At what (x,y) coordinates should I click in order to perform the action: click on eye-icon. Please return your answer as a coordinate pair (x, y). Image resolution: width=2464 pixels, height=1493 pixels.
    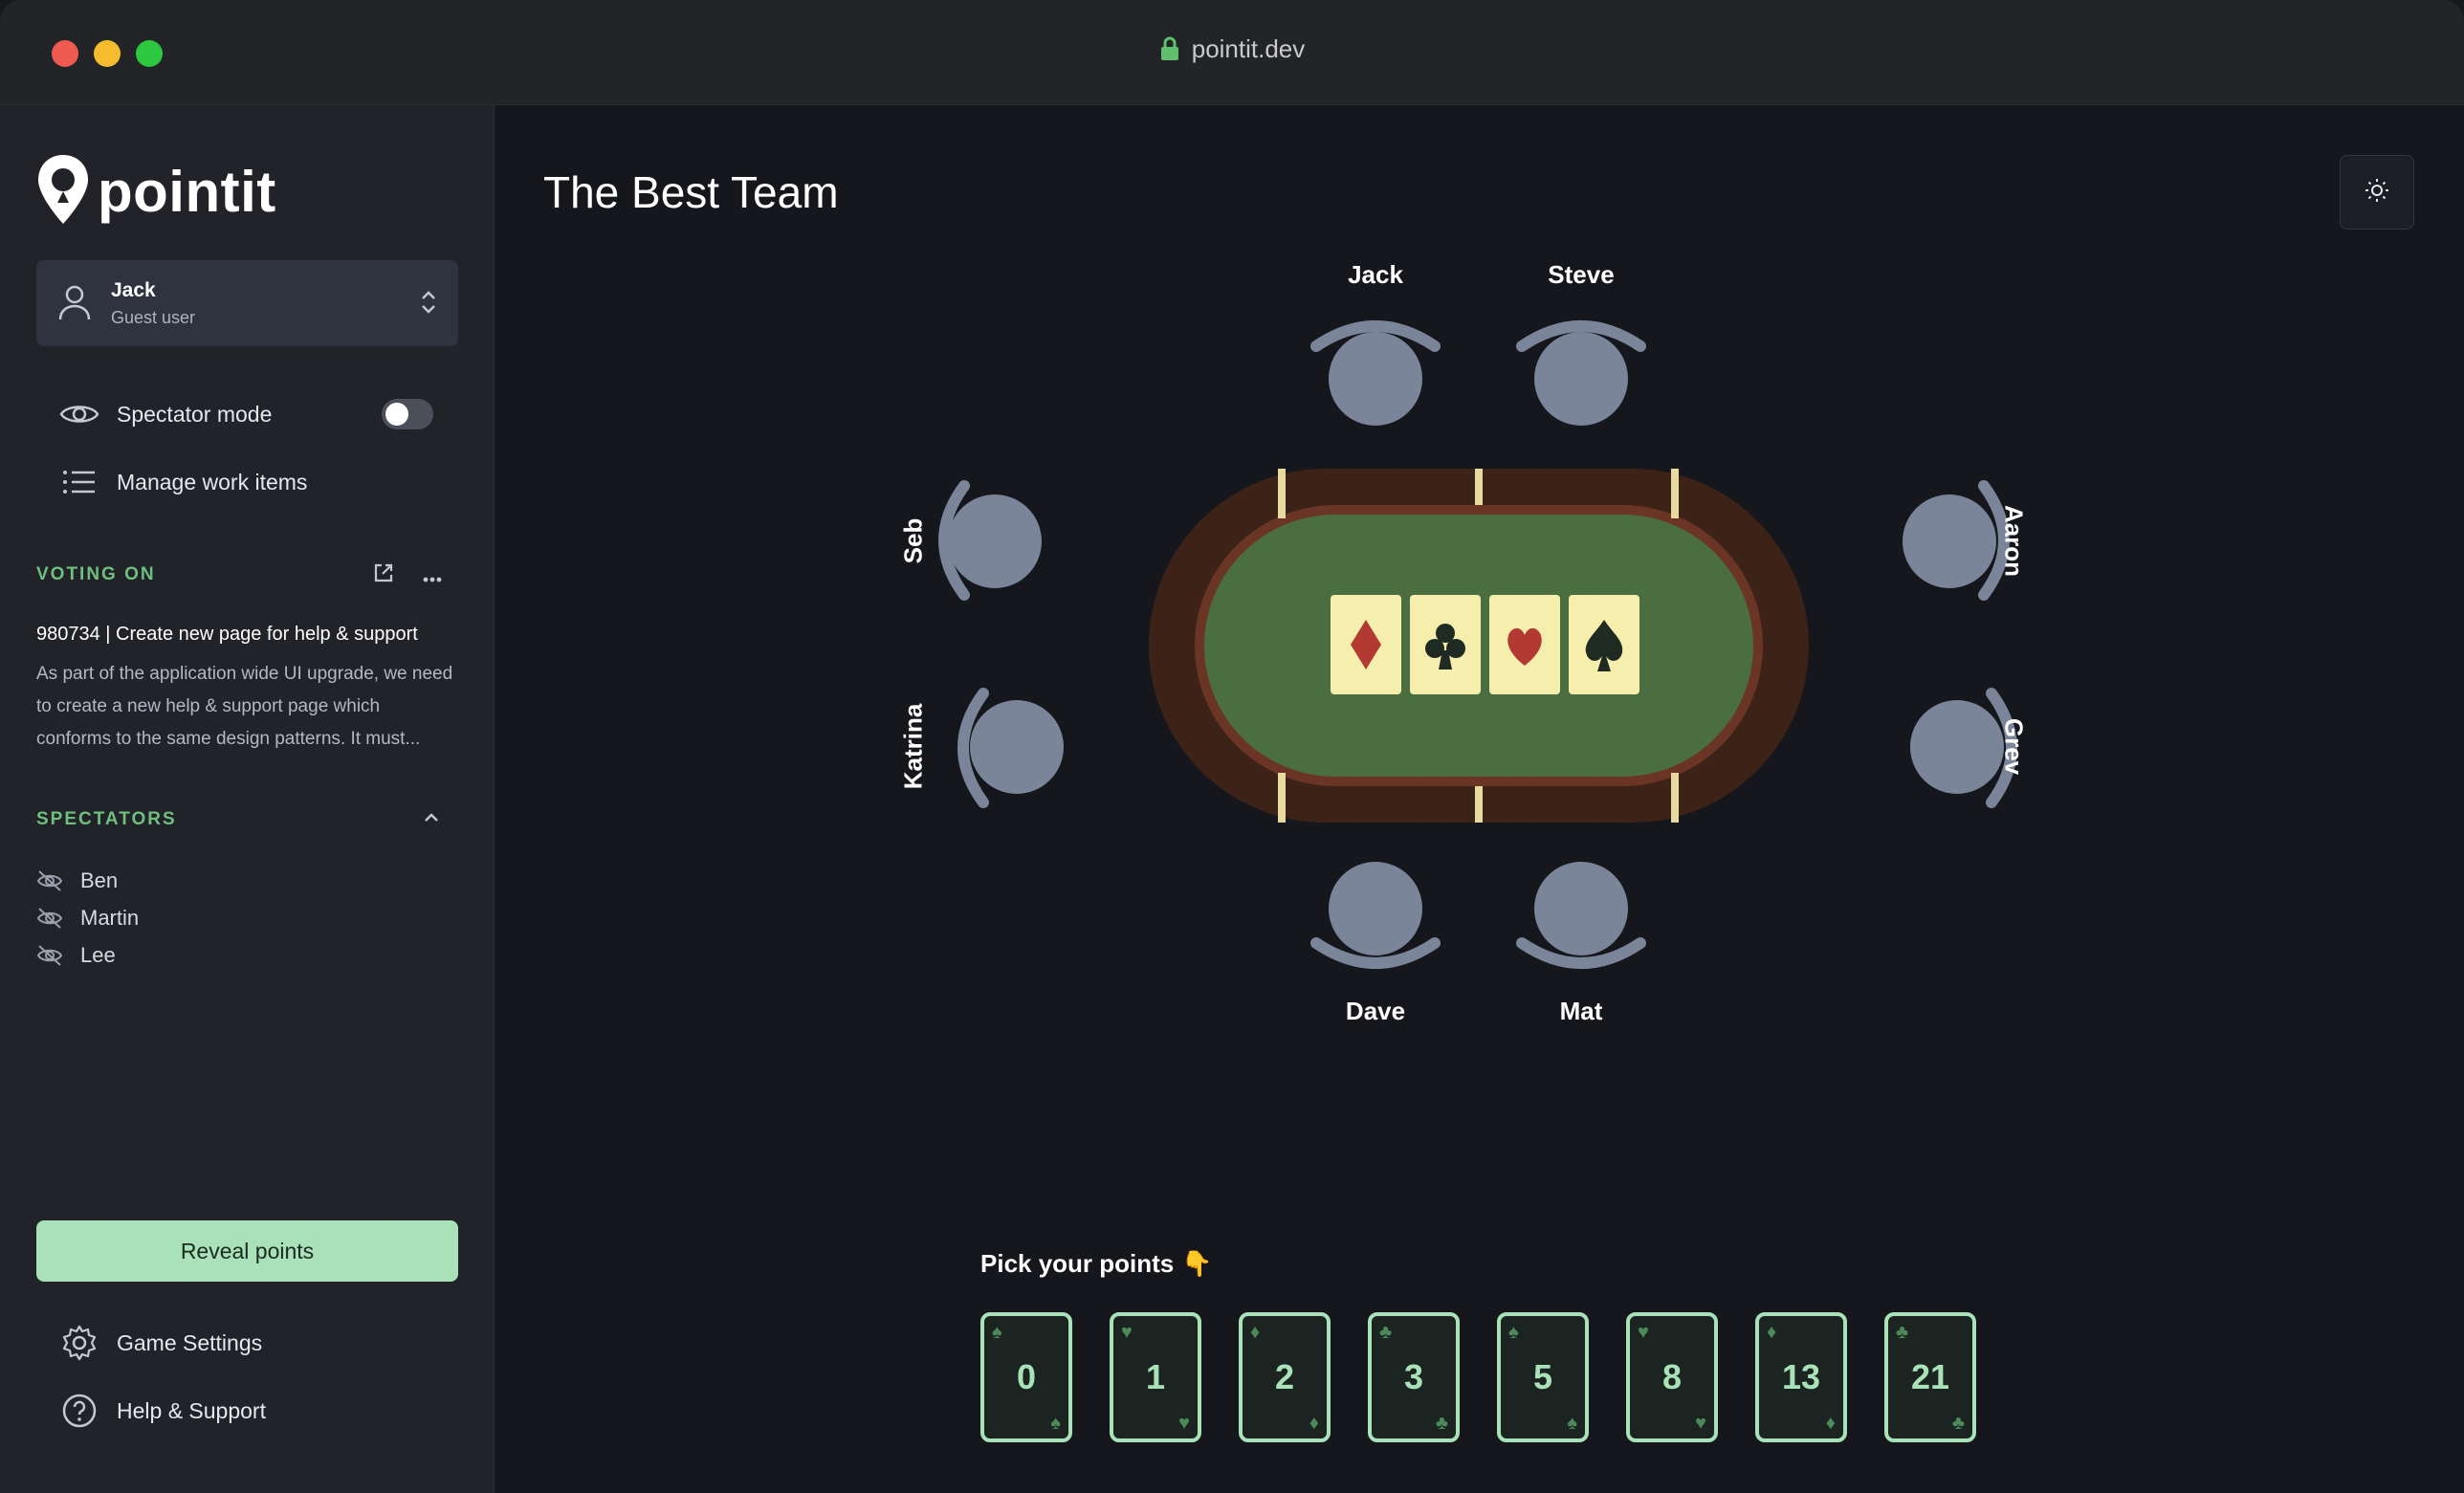
    Looking at the image, I should click on (79, 414).